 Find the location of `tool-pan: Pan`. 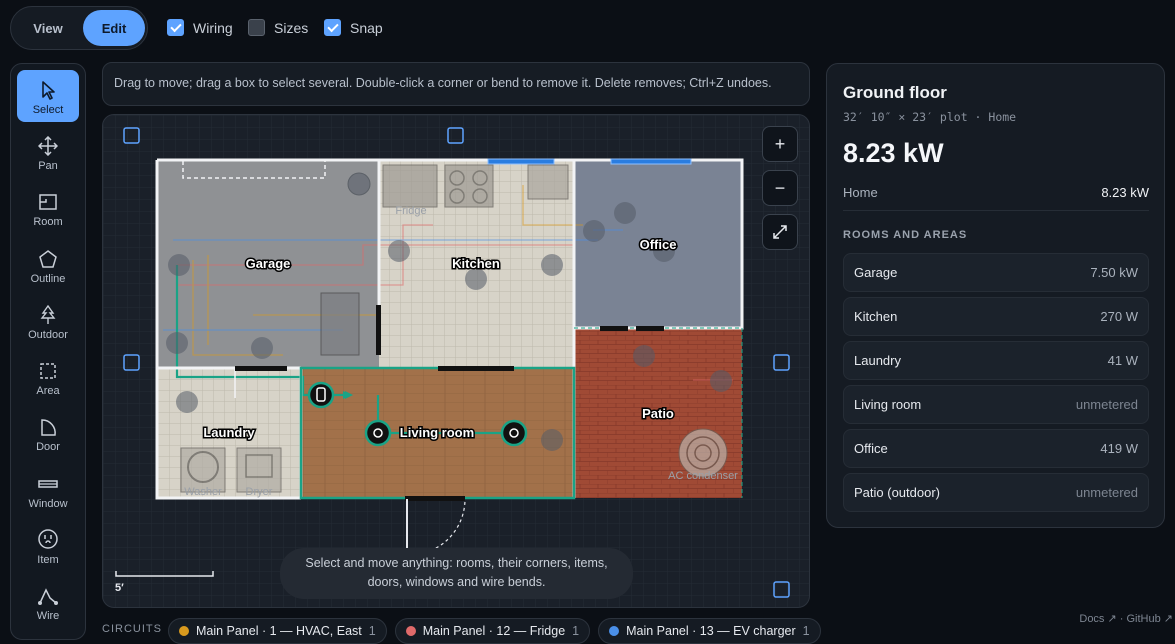

tool-pan: Pan is located at coordinates (48, 152).